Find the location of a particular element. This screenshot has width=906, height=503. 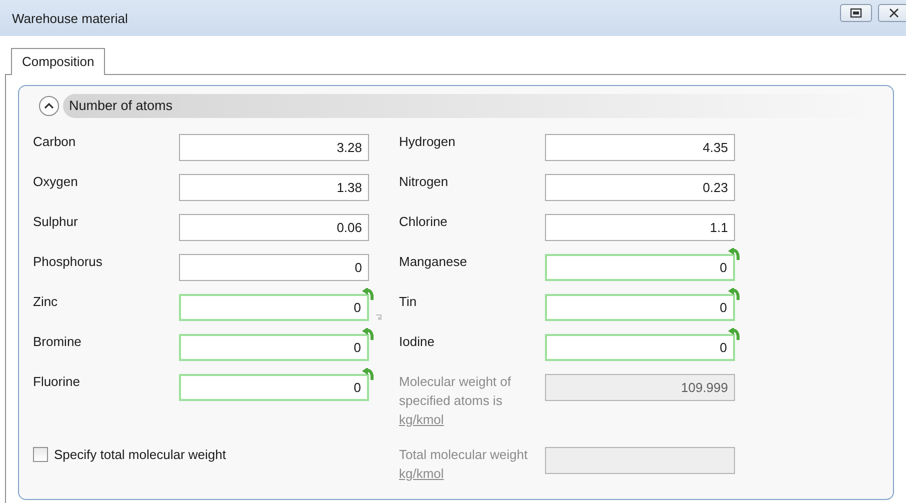

collapse-button is located at coordinates (49, 106).